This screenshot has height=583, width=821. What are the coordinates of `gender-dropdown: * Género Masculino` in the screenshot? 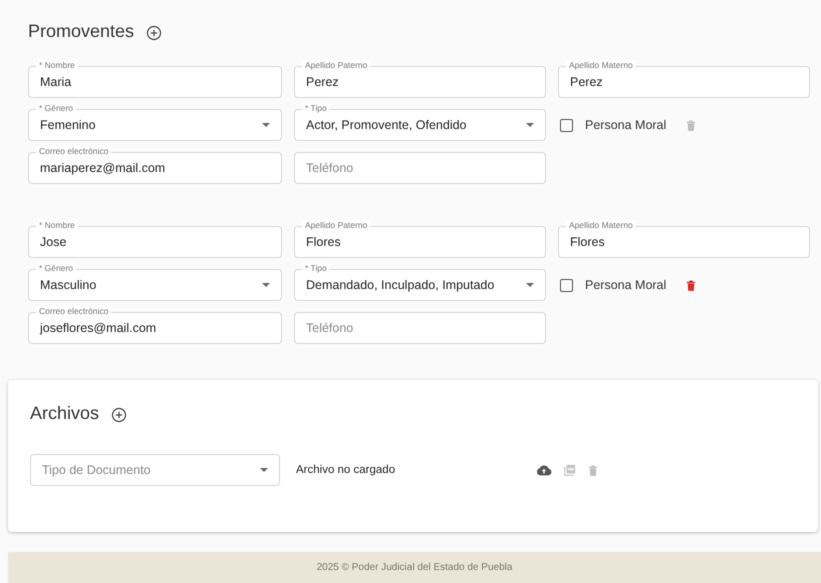 It's located at (155, 282).